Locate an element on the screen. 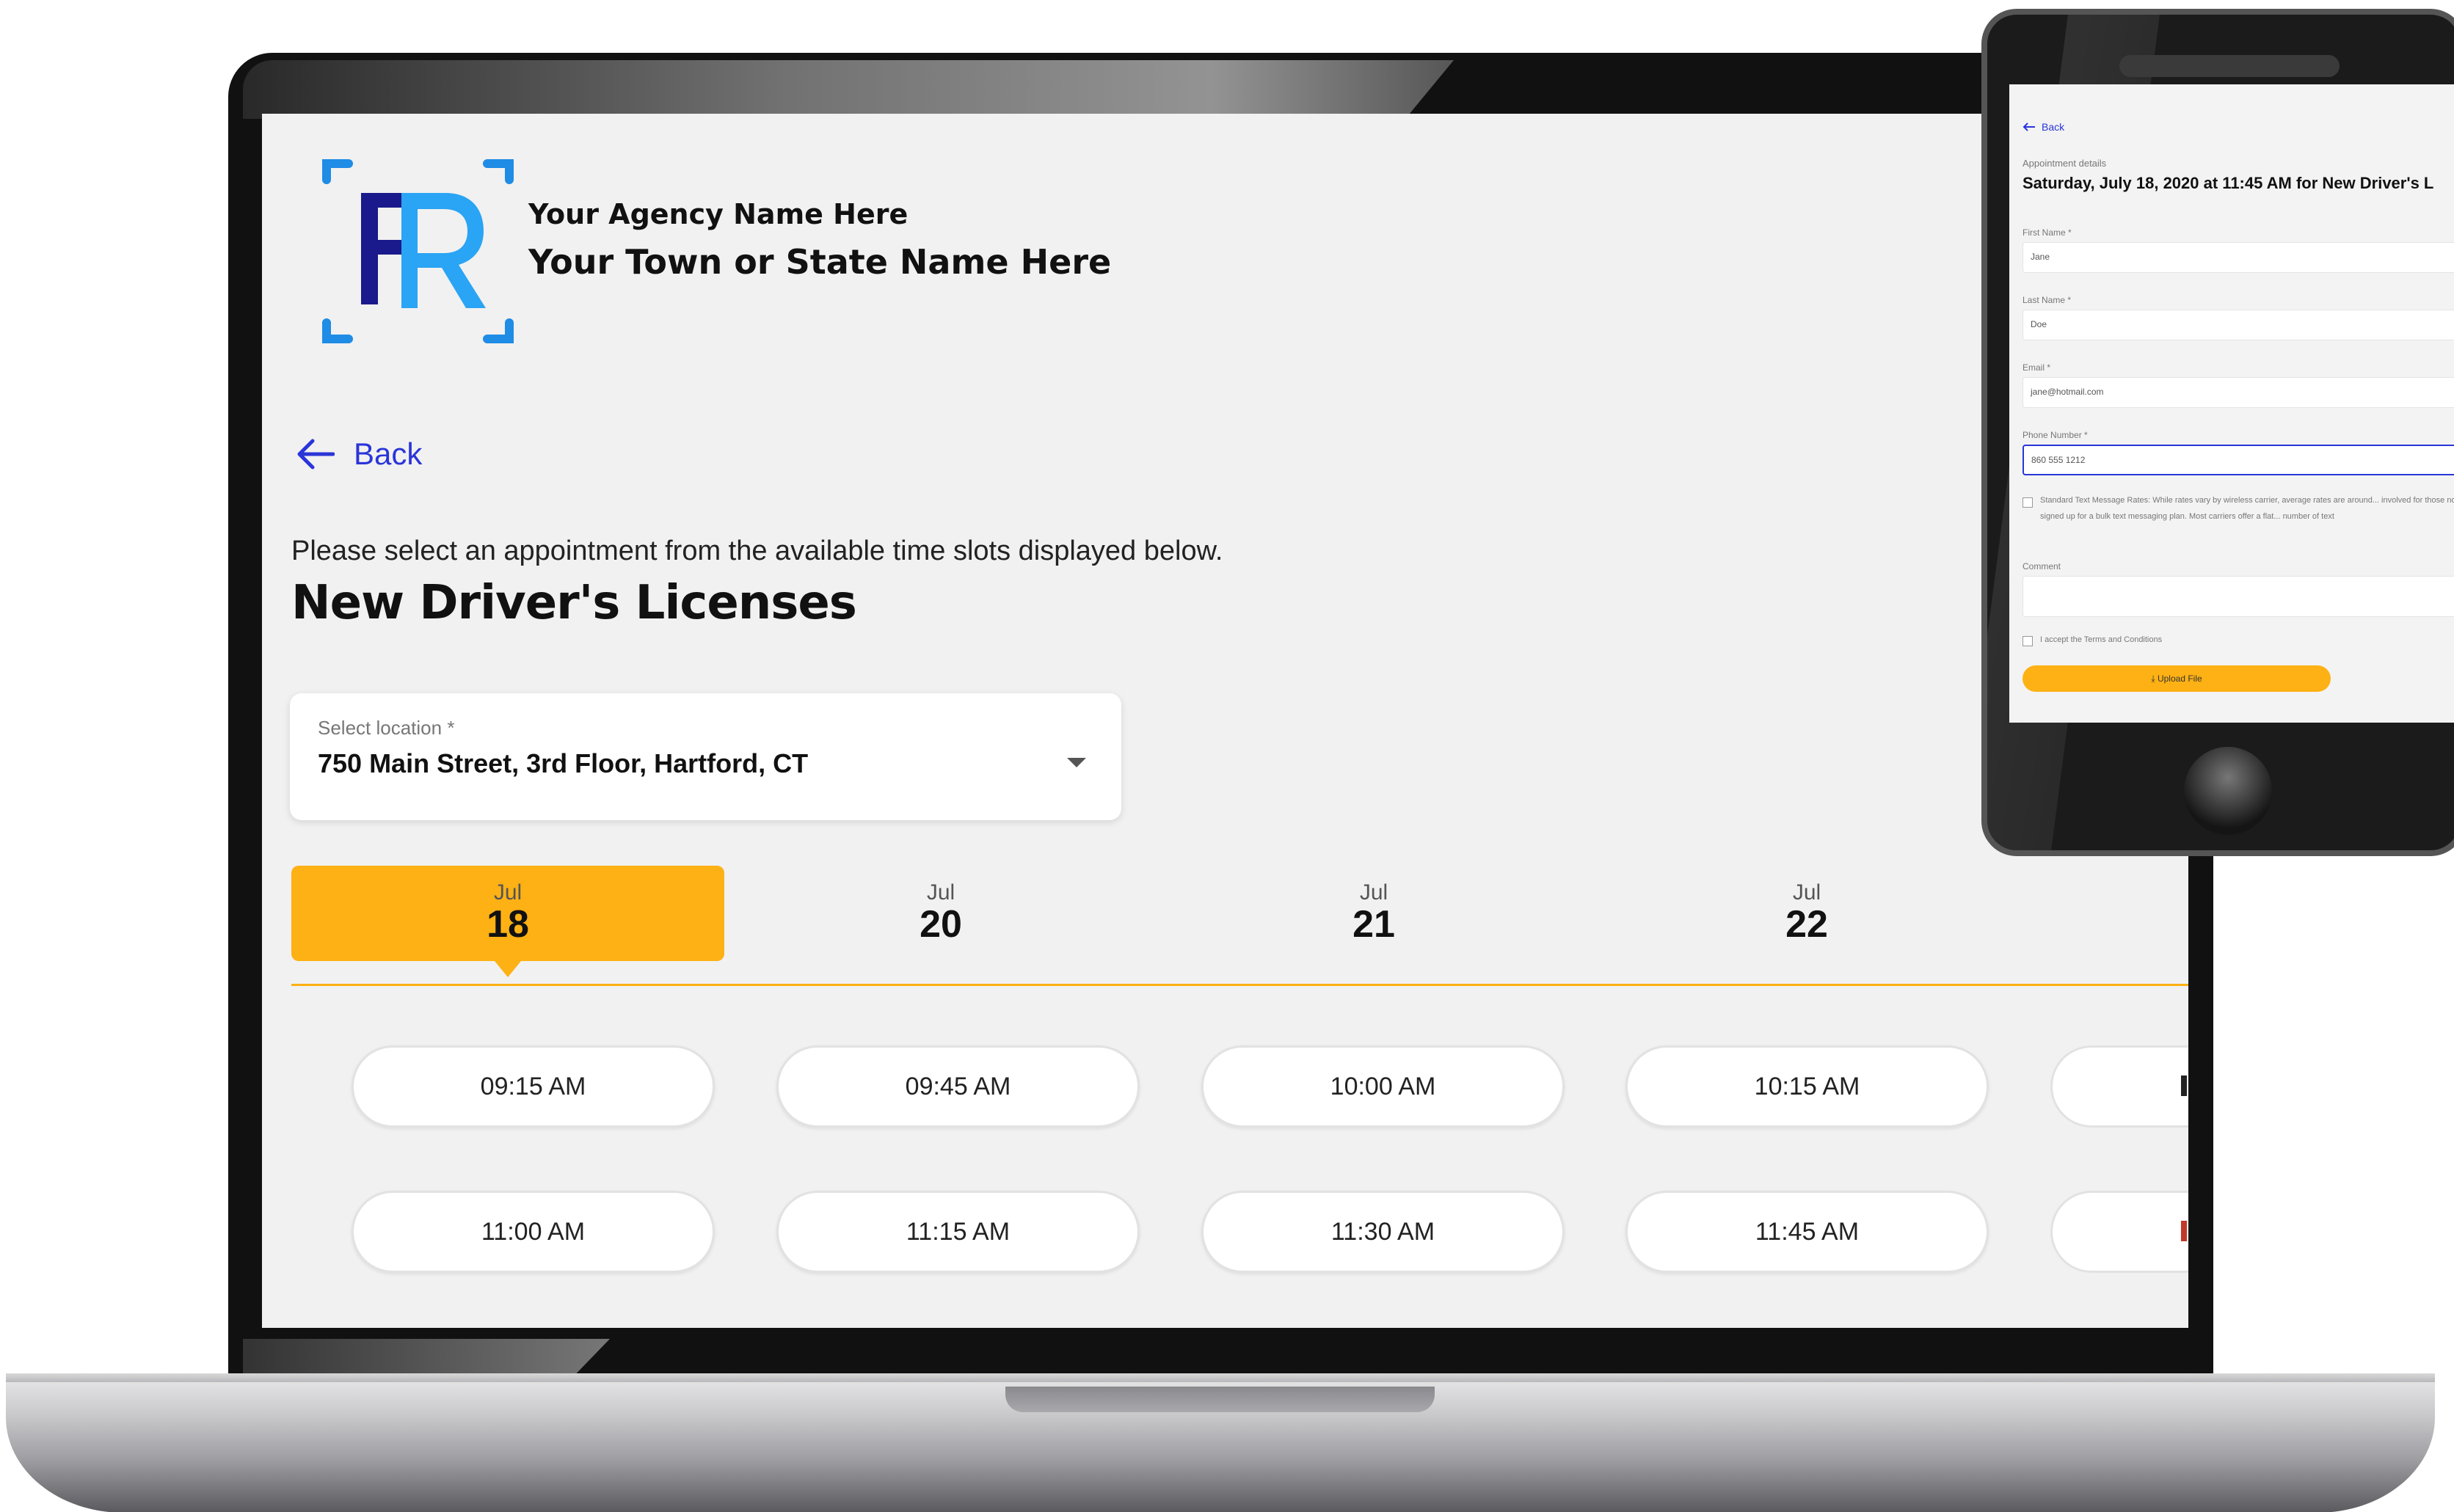 This screenshot has width=2454, height=1512. upload-label: Upload File is located at coordinates (2179, 678).